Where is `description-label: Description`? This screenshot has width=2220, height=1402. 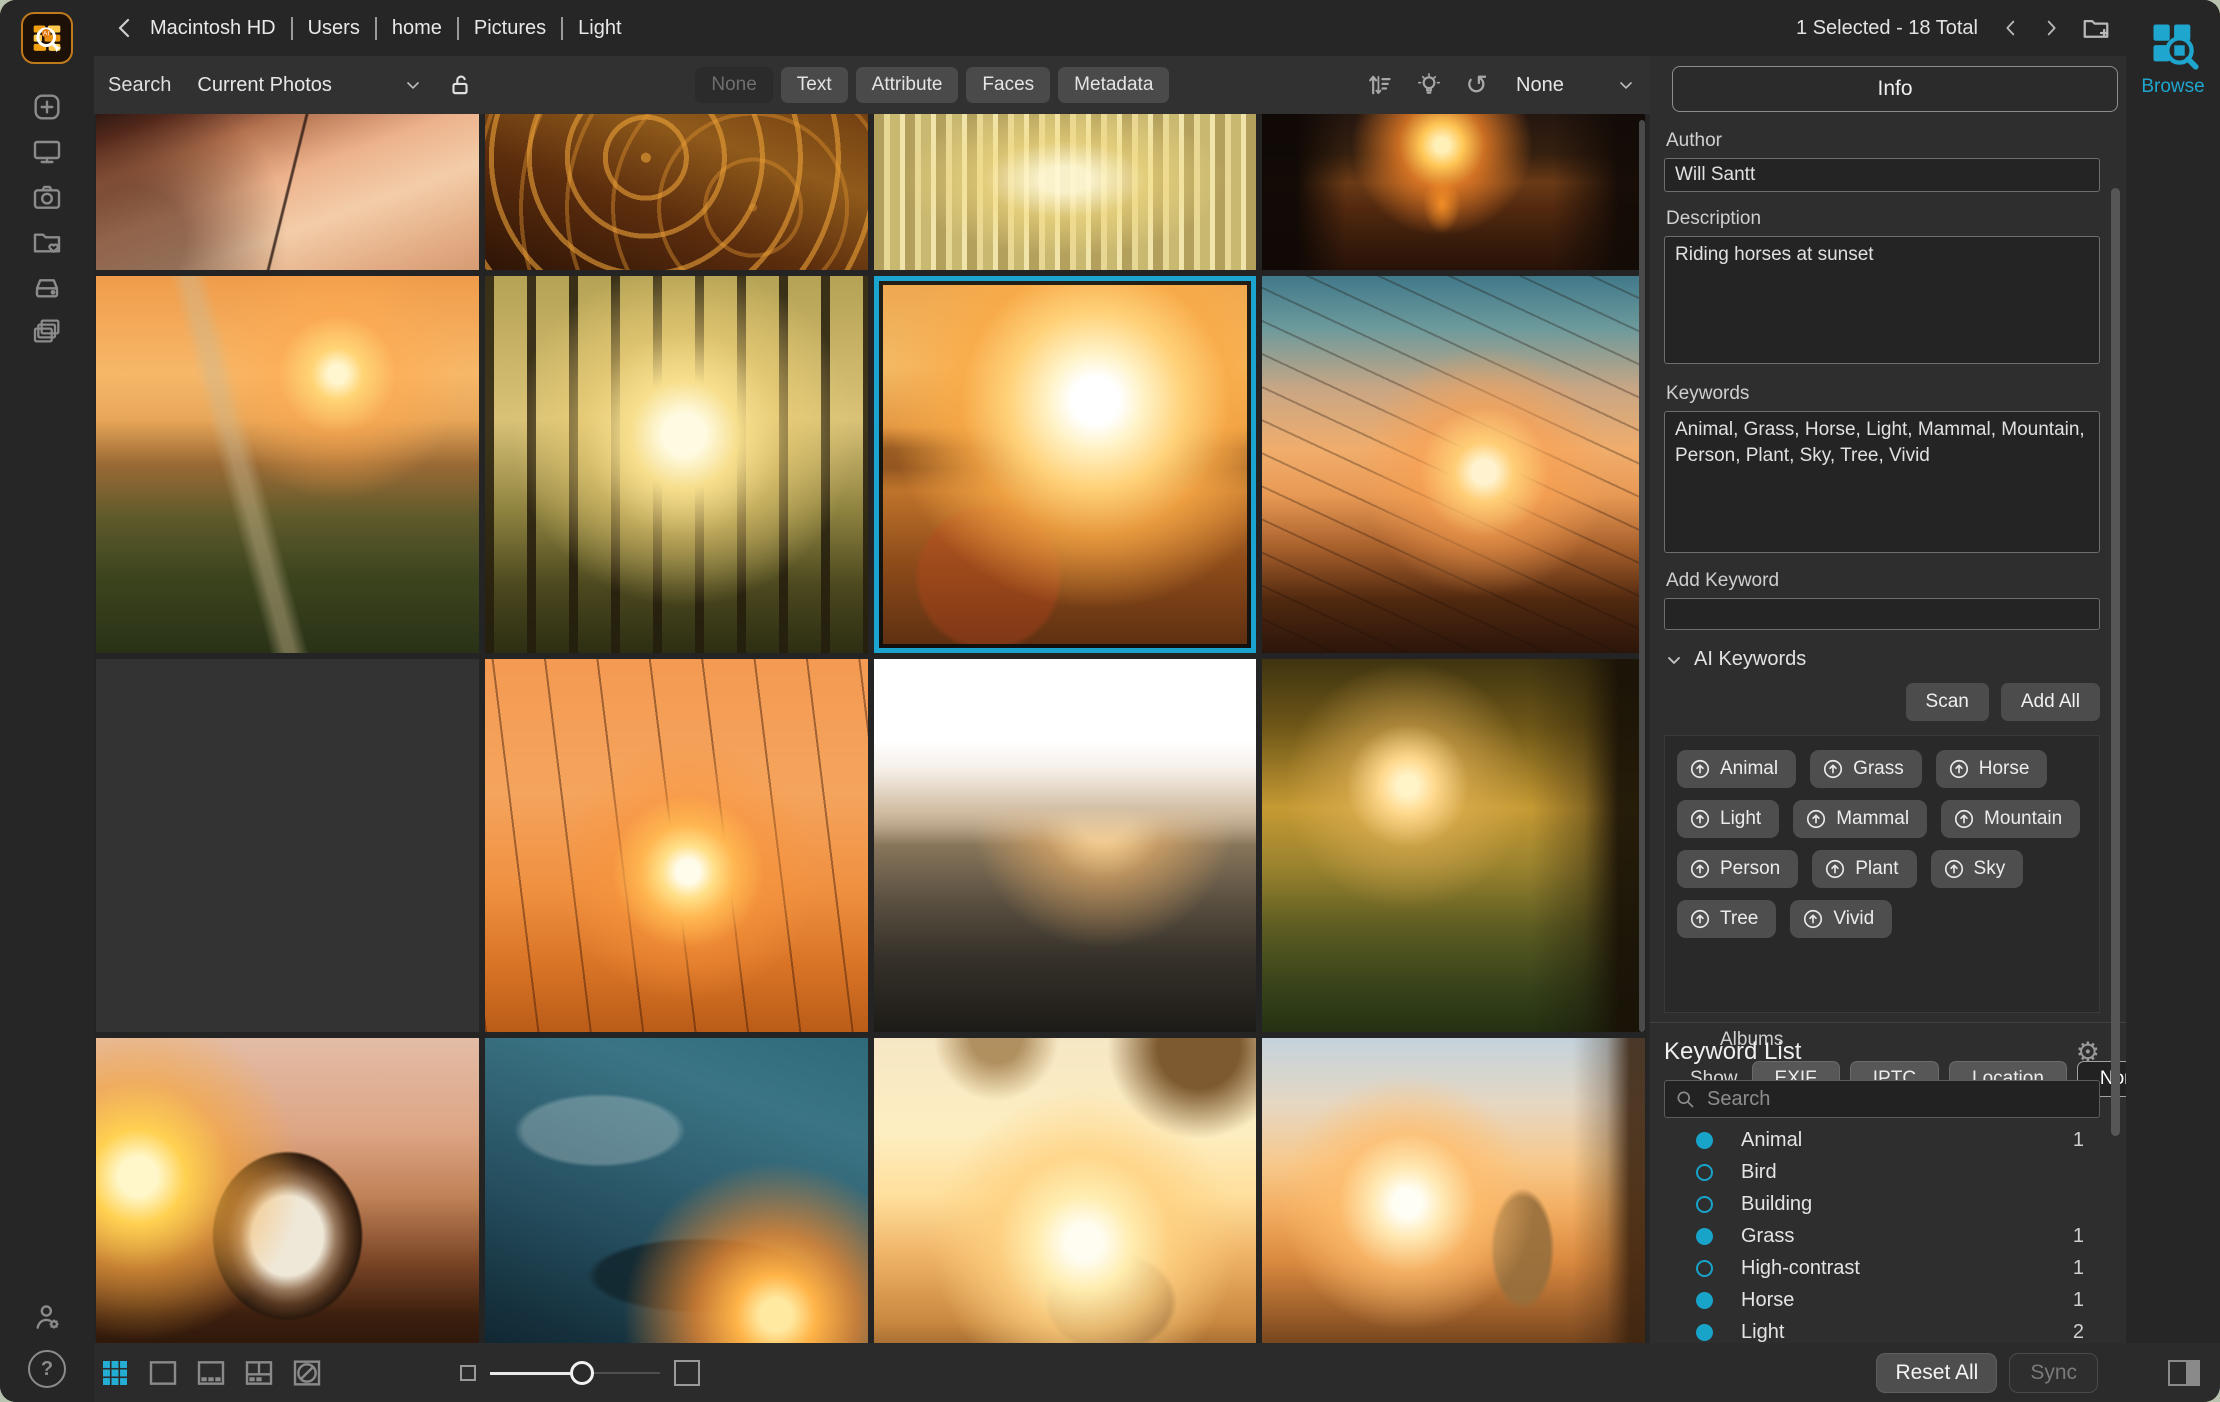
description-label: Description is located at coordinates (1714, 218).